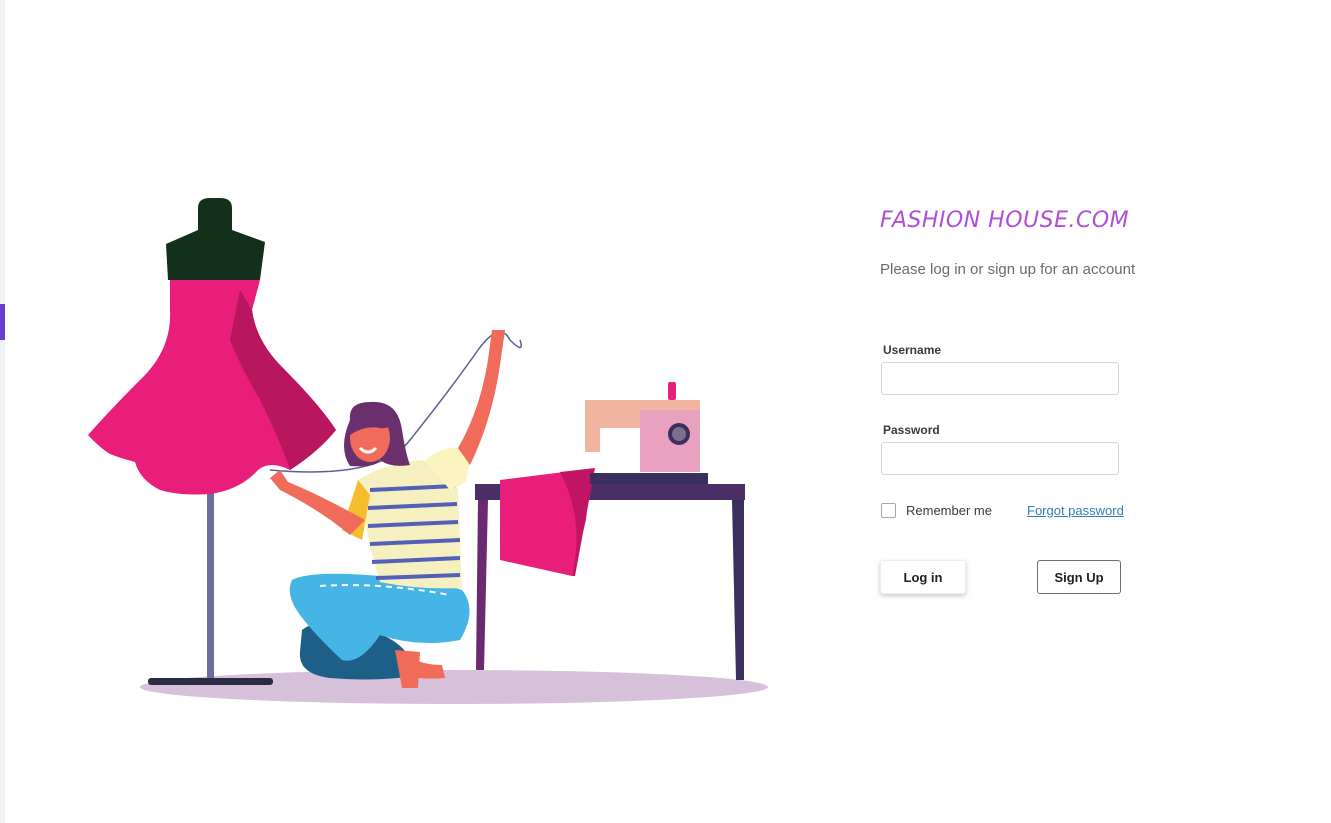 The width and height of the screenshot is (1331, 823). Describe the element at coordinates (454, 687) in the screenshot. I see `floor-shadow` at that location.